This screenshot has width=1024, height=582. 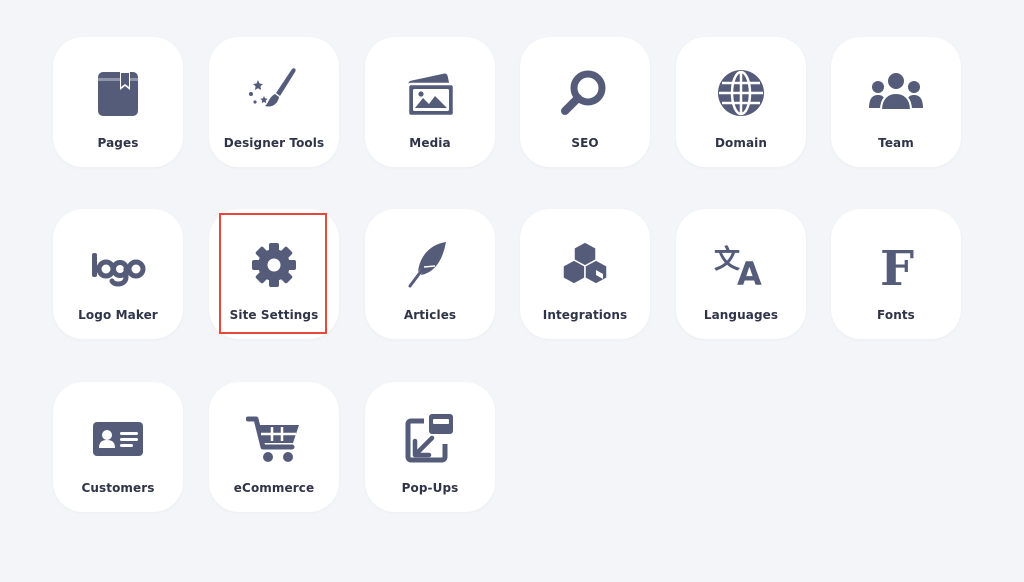 I want to click on font-icon: F, so click(x=896, y=266).